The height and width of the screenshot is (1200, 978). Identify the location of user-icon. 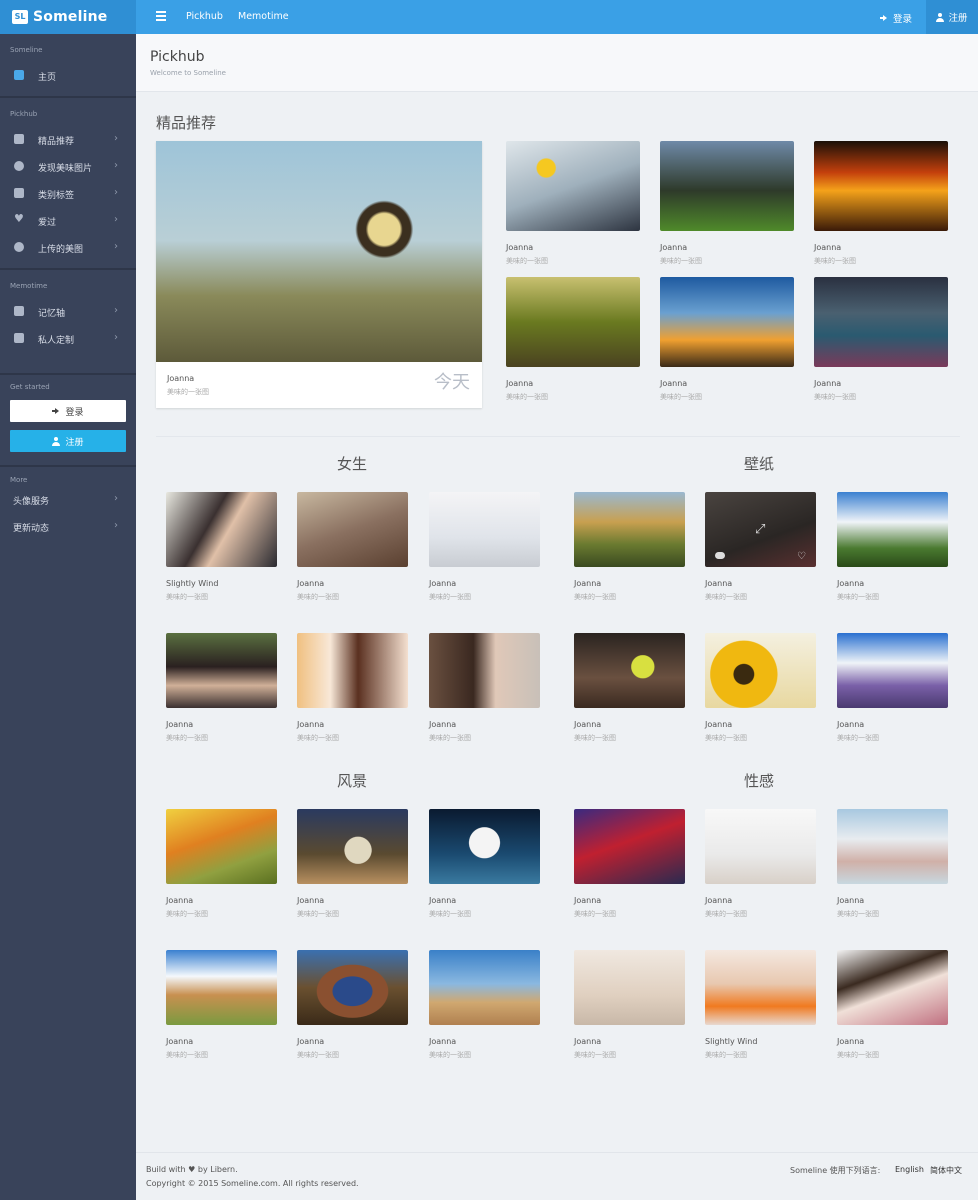
(940, 17).